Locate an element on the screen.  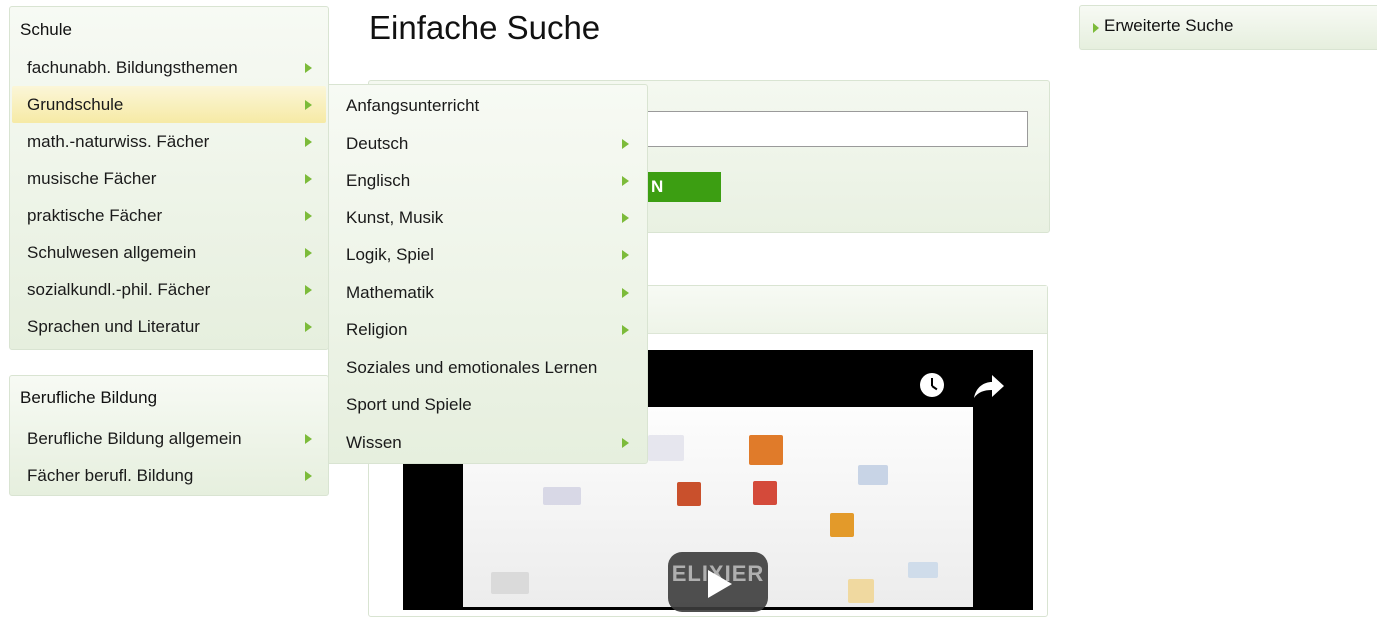
menu-item-label: sozialkundl.-phil. Fächer is located at coordinates (119, 289).